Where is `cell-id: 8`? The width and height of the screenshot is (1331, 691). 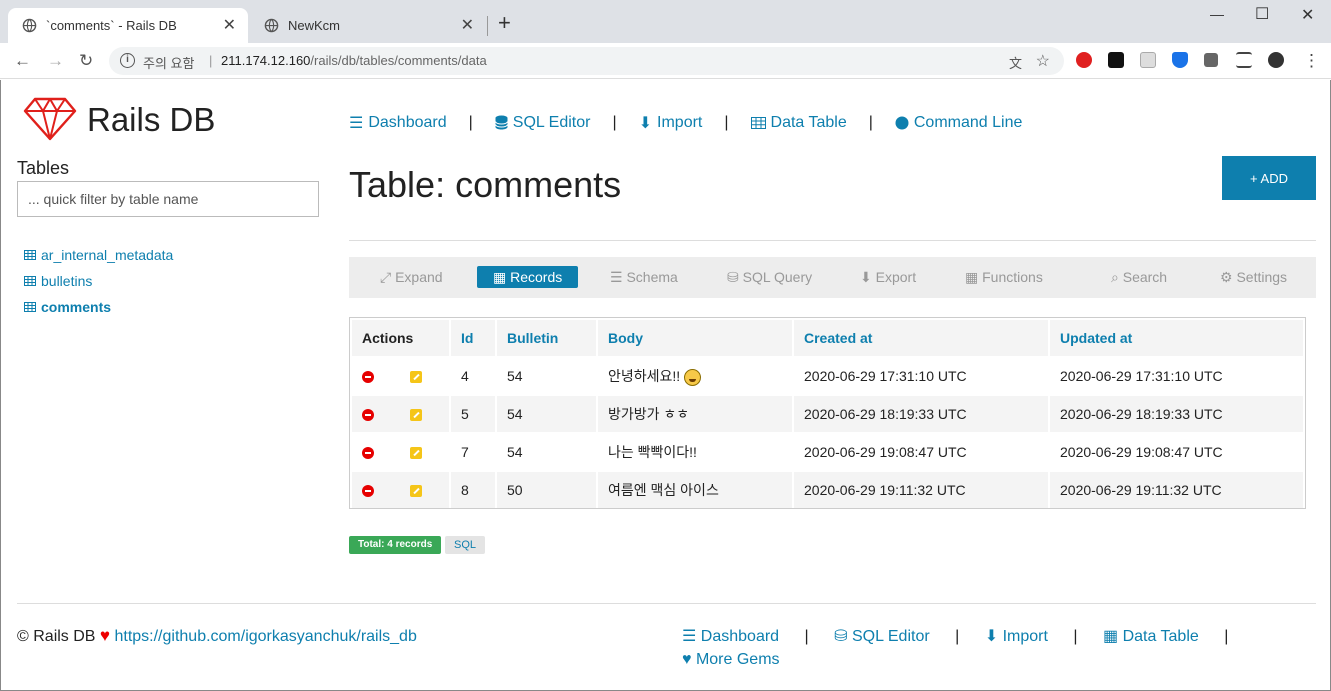
cell-id: 8 is located at coordinates (473, 490).